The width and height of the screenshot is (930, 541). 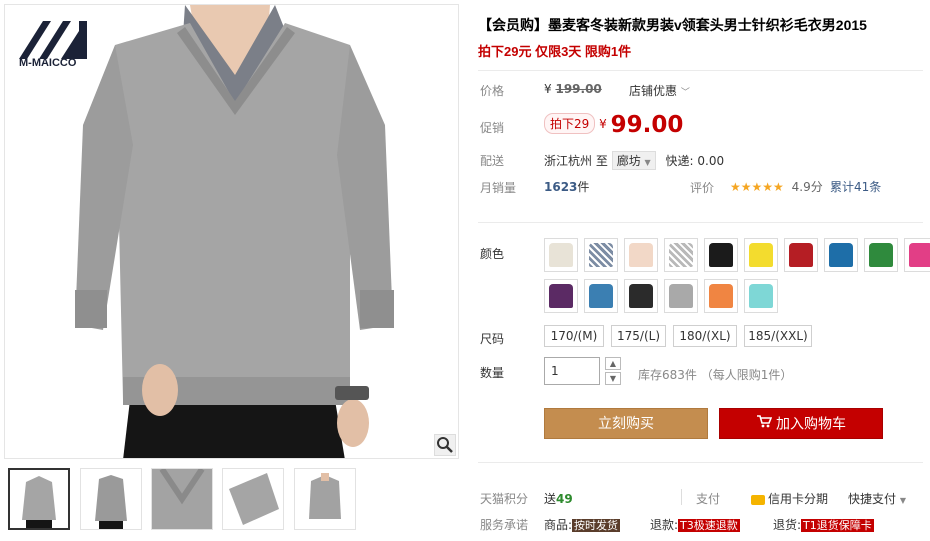 I want to click on delivery-info: 浙江杭州 至 廊坊 ▼ 快递: 0.00, so click(x=634, y=160).